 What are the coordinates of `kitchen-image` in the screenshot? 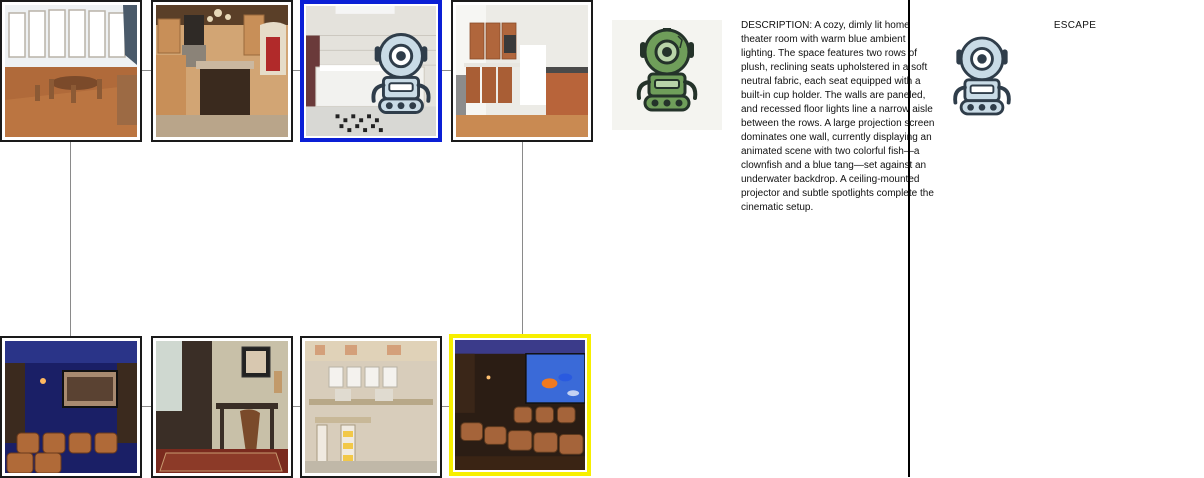 It's located at (222, 71).